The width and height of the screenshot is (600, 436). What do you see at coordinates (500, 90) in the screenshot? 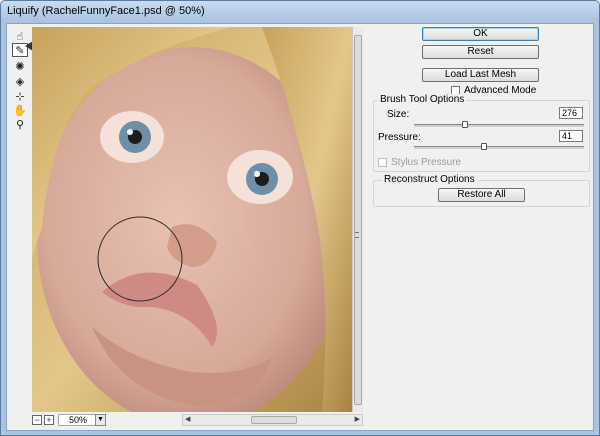
I see `advanced-mode-label: Advanced Mode` at bounding box center [500, 90].